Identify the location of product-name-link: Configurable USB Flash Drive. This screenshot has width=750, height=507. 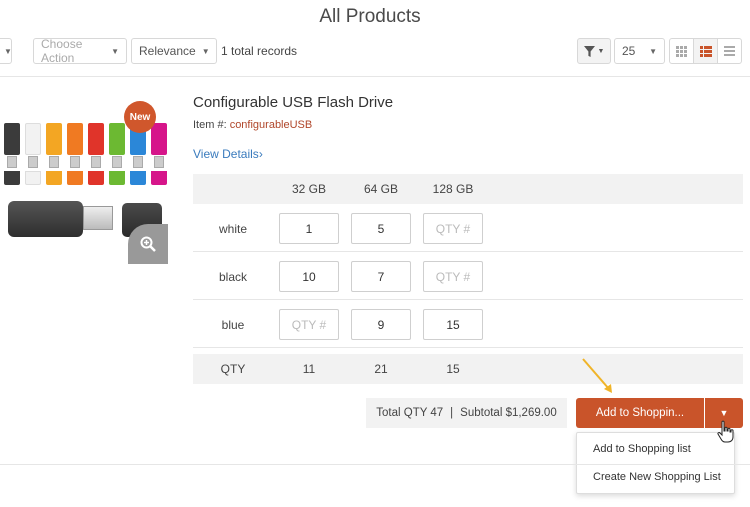
(293, 102).